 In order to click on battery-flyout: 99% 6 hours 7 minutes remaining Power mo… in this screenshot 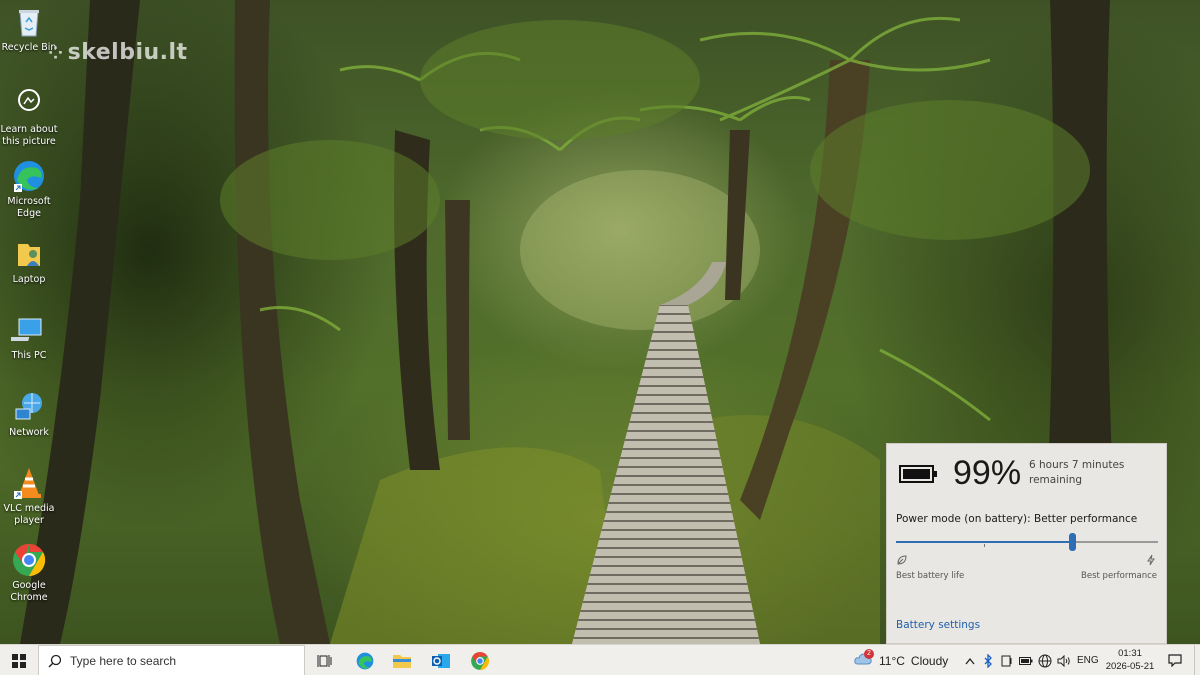, I will do `click(1026, 543)`.